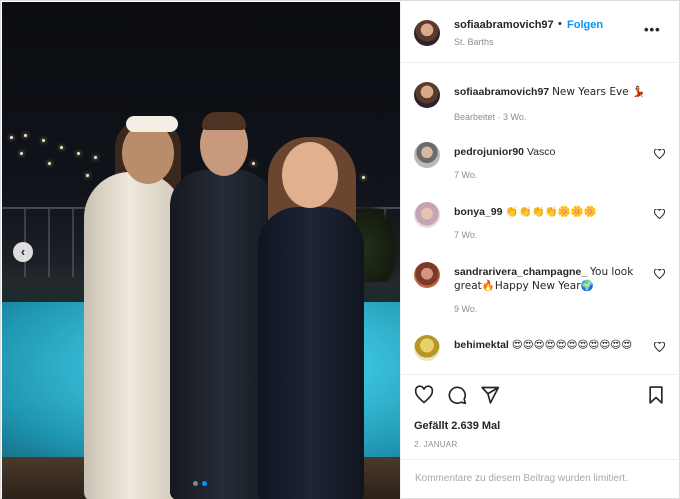  What do you see at coordinates (152, 124) in the screenshot?
I see `person-left-headband` at bounding box center [152, 124].